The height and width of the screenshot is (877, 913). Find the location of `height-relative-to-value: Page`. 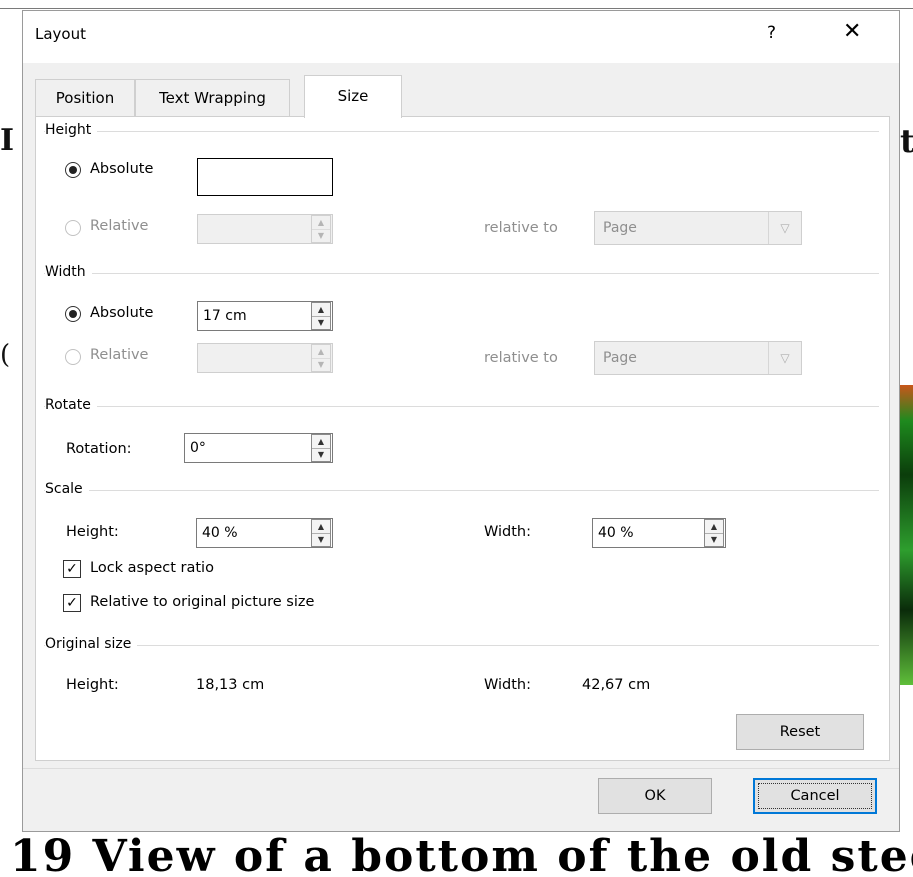

height-relative-to-value: Page is located at coordinates (620, 228).